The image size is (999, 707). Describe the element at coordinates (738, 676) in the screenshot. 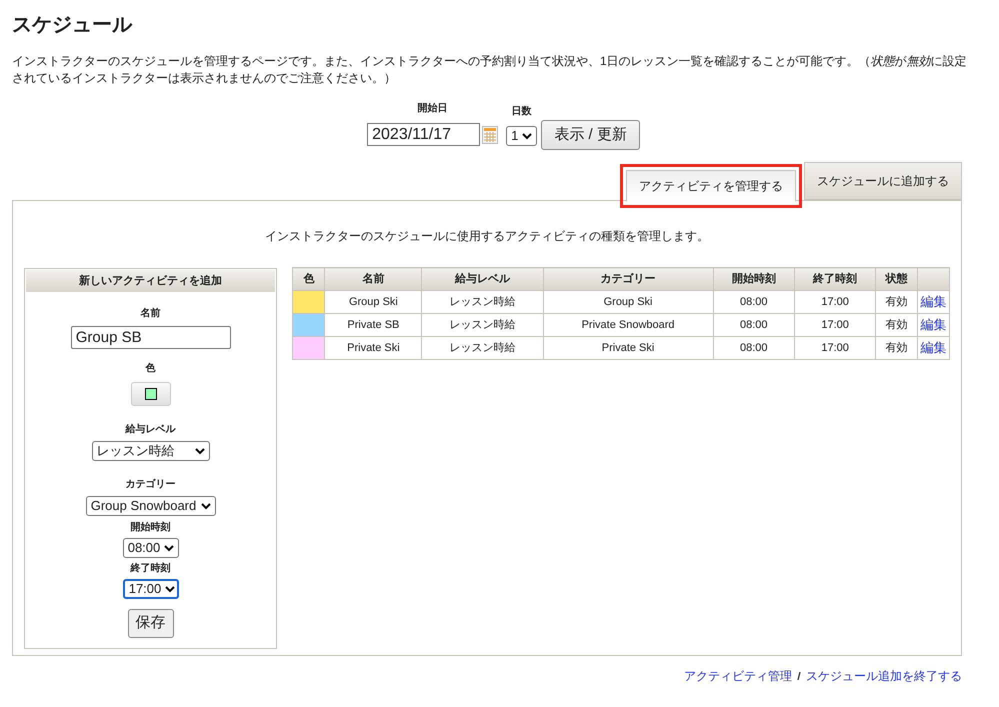

I see `footer-link: アクティビティ管理` at that location.